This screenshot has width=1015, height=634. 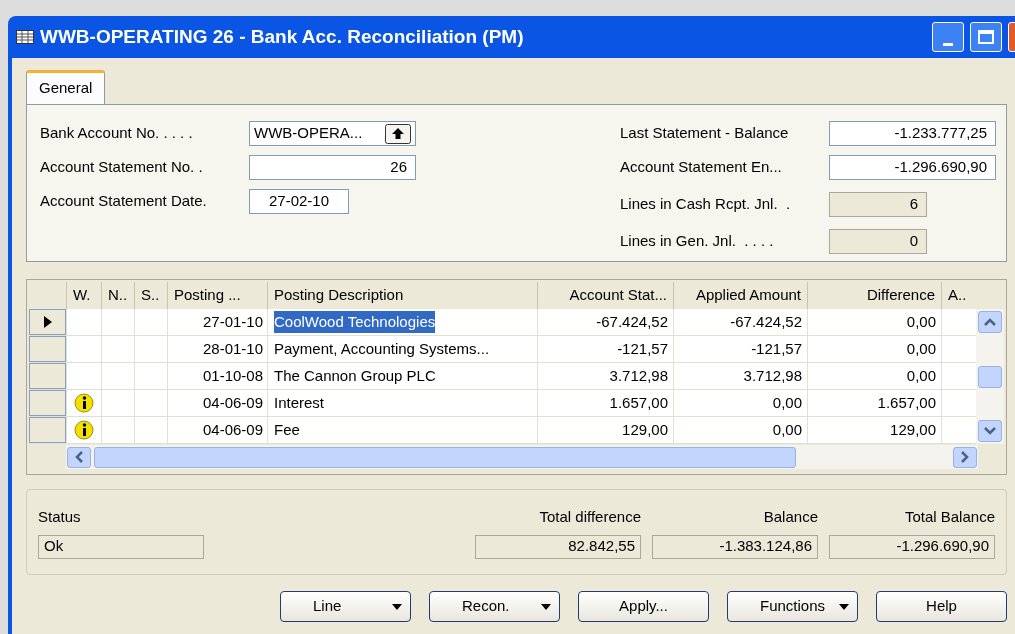 I want to click on scroll-left-icon, so click(x=79, y=457).